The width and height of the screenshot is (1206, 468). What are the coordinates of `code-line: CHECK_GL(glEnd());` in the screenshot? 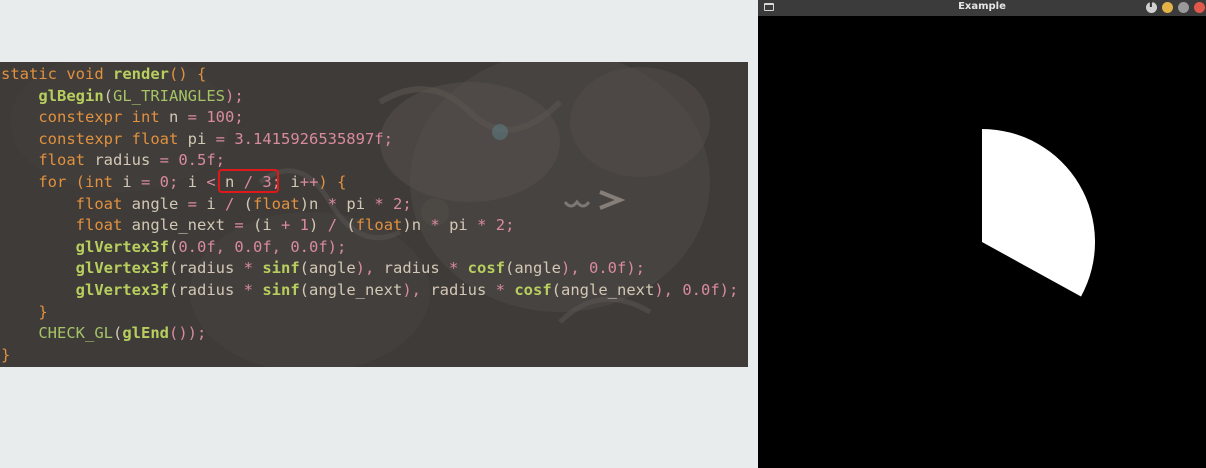 It's located at (369, 334).